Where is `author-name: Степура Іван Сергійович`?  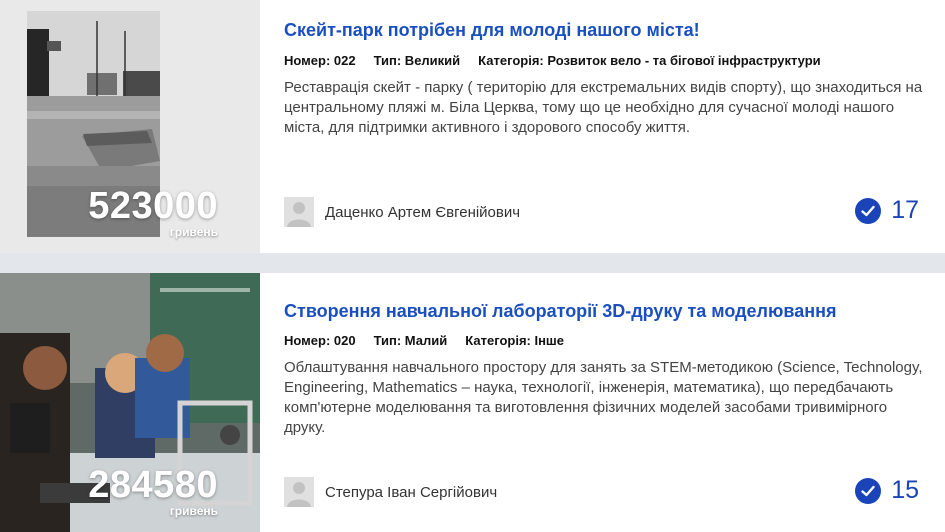 author-name: Степура Іван Сергійович is located at coordinates (411, 492).